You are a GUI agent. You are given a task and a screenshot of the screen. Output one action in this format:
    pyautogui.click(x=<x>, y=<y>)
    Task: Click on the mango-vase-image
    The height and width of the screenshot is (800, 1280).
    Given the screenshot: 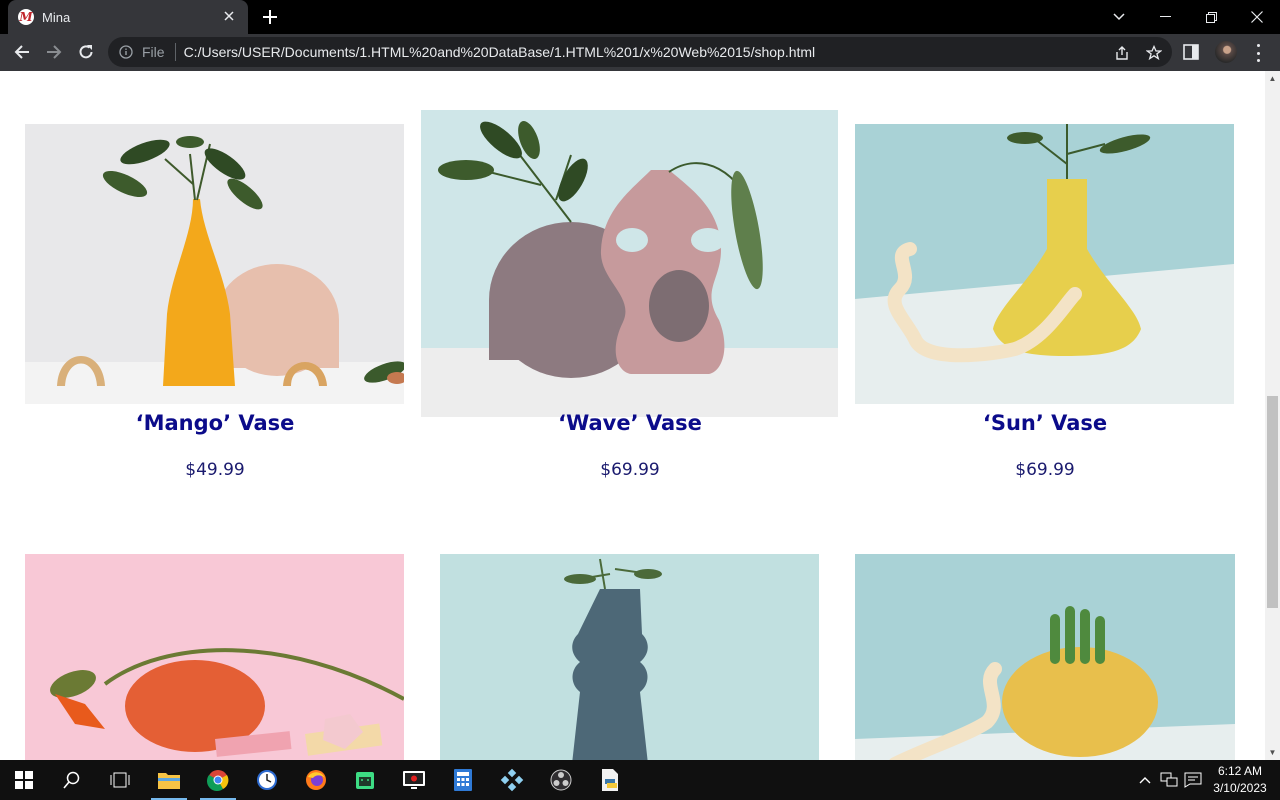 What is the action you would take?
    pyautogui.click(x=214, y=264)
    